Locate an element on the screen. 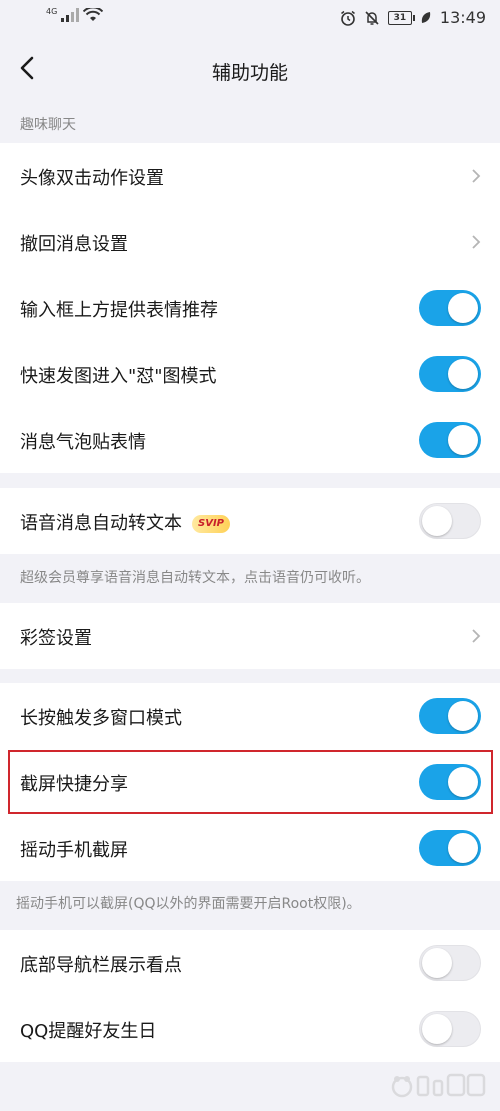  settings-group-misc: 底部导航栏展示看点 QQ提醒好友生日 is located at coordinates (250, 996).